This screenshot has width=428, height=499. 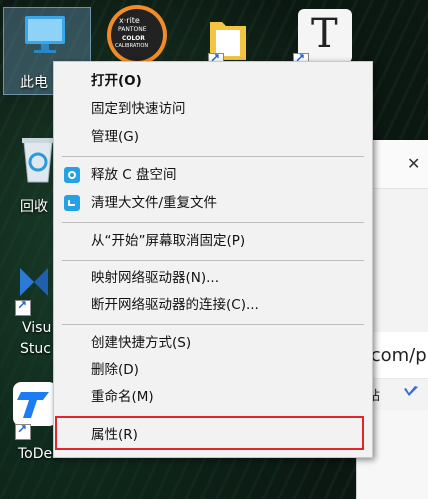 What do you see at coordinates (133, 38) in the screenshot?
I see `xrite-line2: COLOR` at bounding box center [133, 38].